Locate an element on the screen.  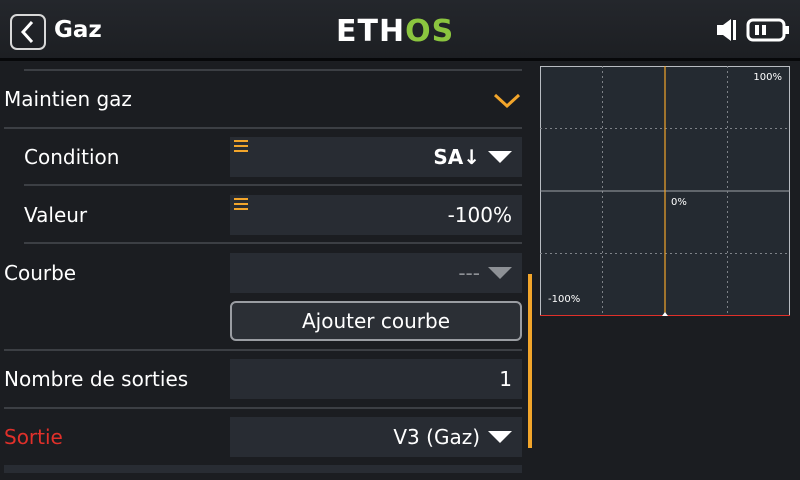
logo-text-green: OS is located at coordinates (430, 31).